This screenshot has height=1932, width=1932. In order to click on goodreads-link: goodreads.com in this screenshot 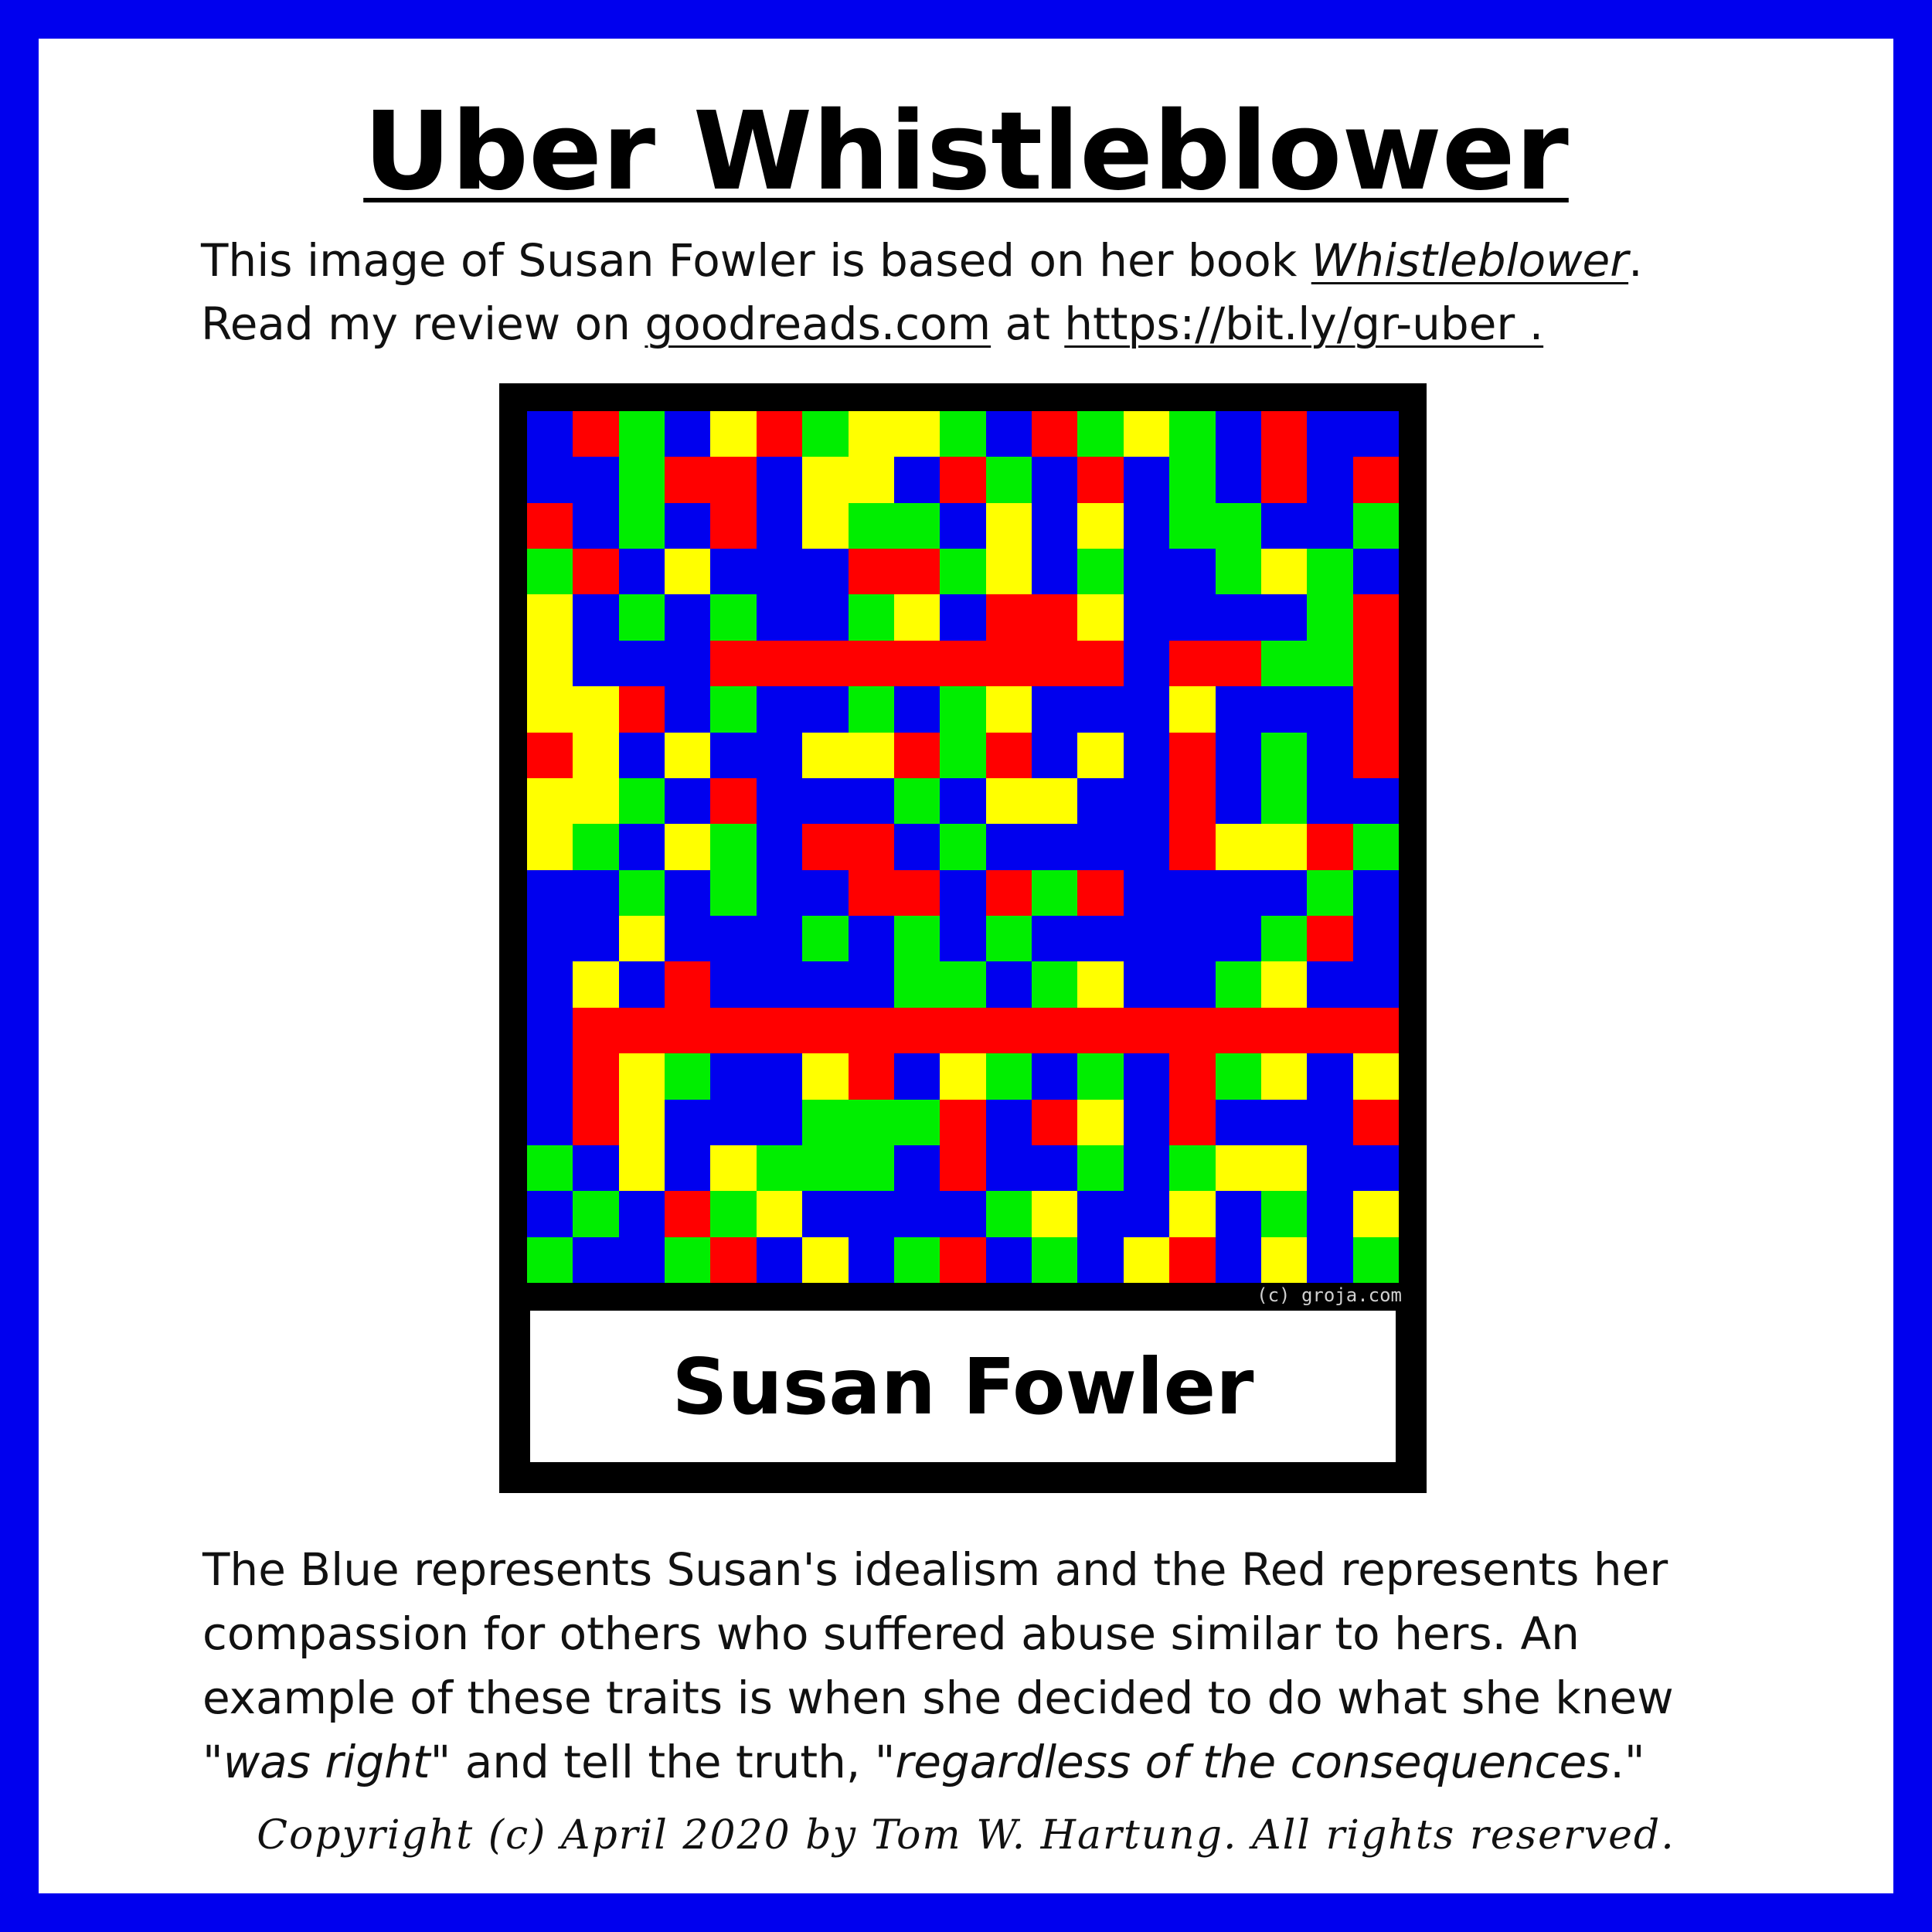, I will do `click(818, 324)`.